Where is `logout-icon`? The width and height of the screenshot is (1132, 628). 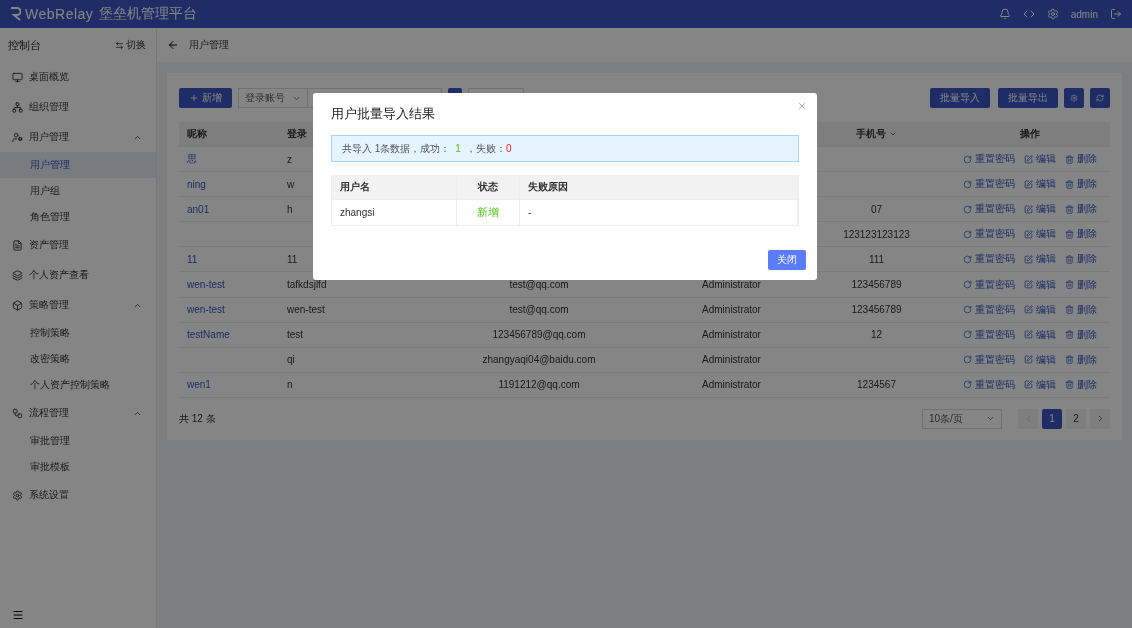
logout-icon is located at coordinates (1116, 14).